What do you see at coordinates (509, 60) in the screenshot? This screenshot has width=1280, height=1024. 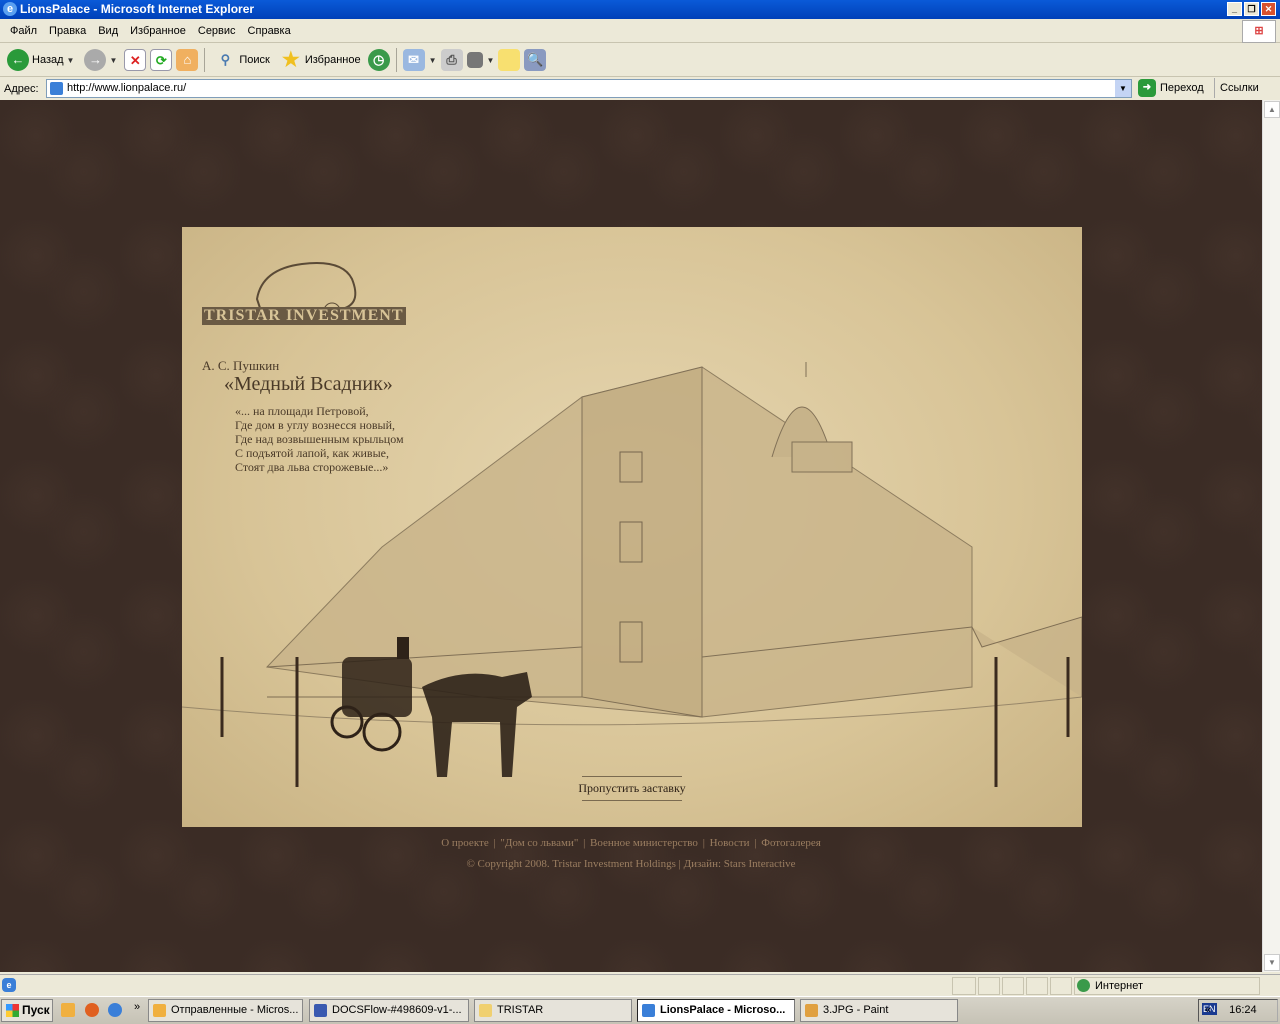 I see `notes-icon` at bounding box center [509, 60].